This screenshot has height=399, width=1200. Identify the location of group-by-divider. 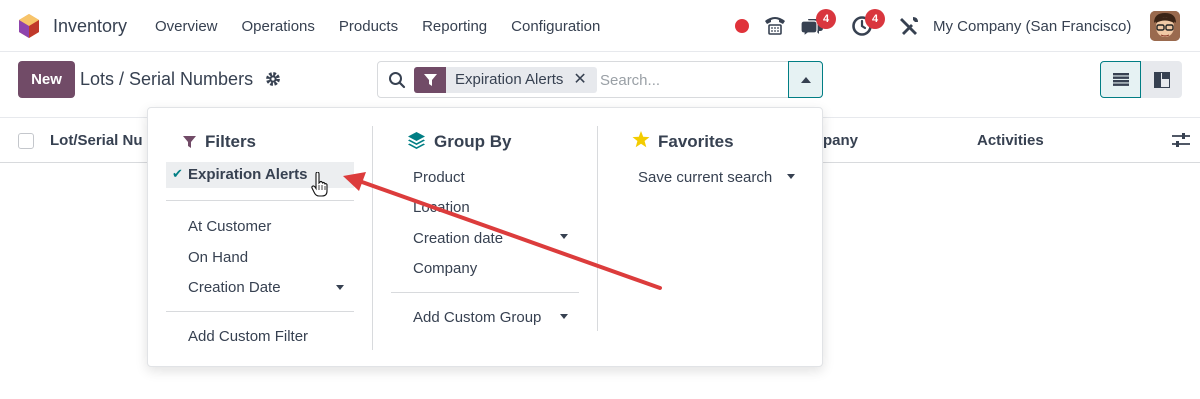
(485, 292).